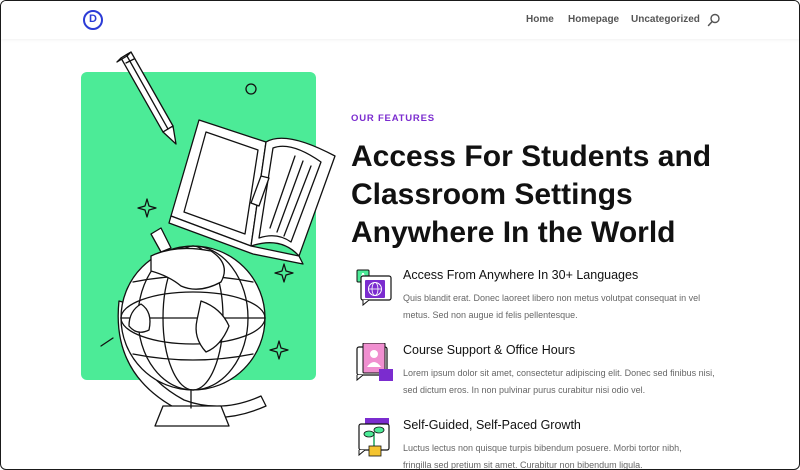 This screenshot has height=470, width=800. What do you see at coordinates (193, 318) in the screenshot?
I see `globe-icon` at bounding box center [193, 318].